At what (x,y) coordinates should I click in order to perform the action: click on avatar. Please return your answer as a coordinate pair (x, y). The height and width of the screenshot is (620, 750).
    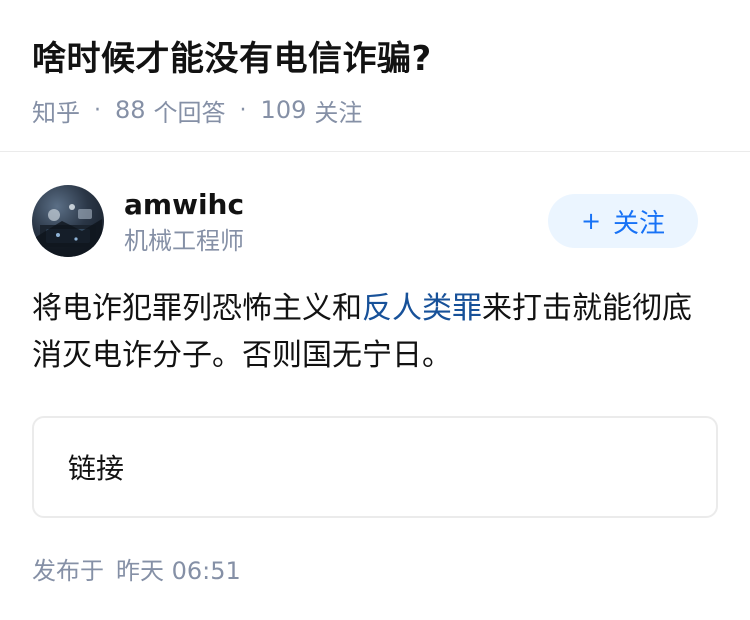
    Looking at the image, I should click on (68, 221).